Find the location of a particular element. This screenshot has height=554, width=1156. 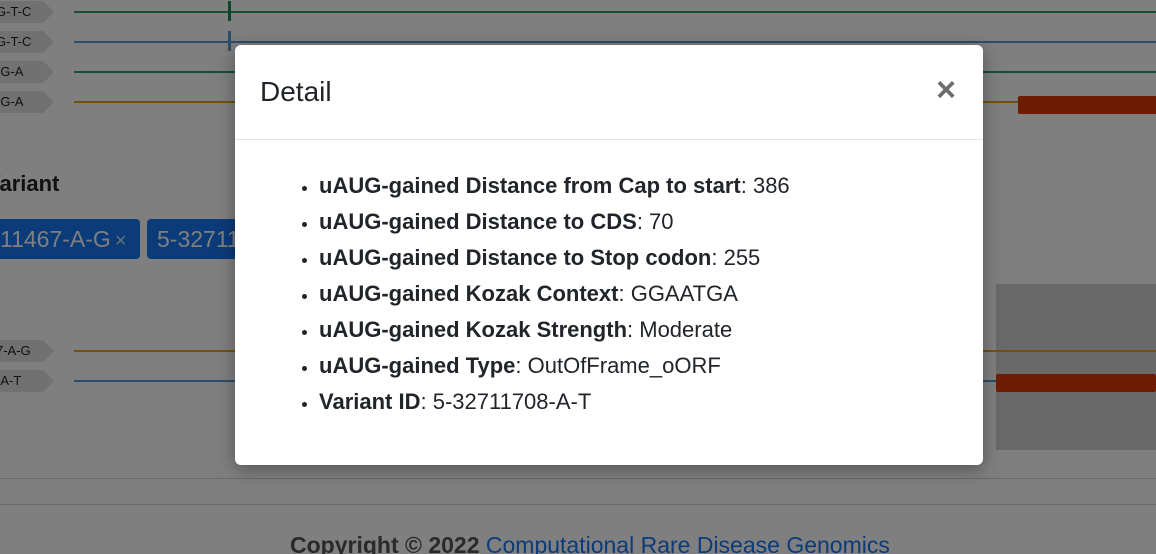

detail-key: uAUG-gained Type is located at coordinates (417, 365).